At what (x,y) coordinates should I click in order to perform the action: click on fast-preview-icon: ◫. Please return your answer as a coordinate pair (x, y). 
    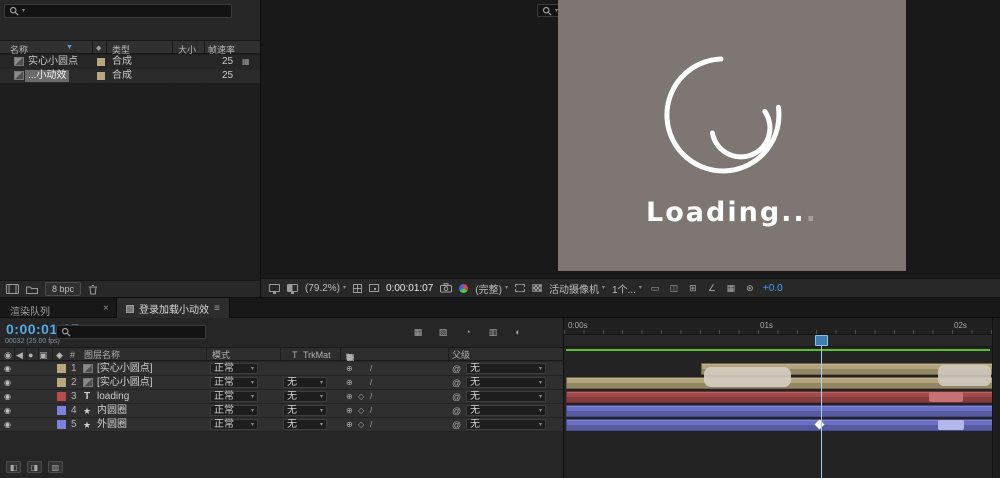
    Looking at the image, I should click on (674, 288).